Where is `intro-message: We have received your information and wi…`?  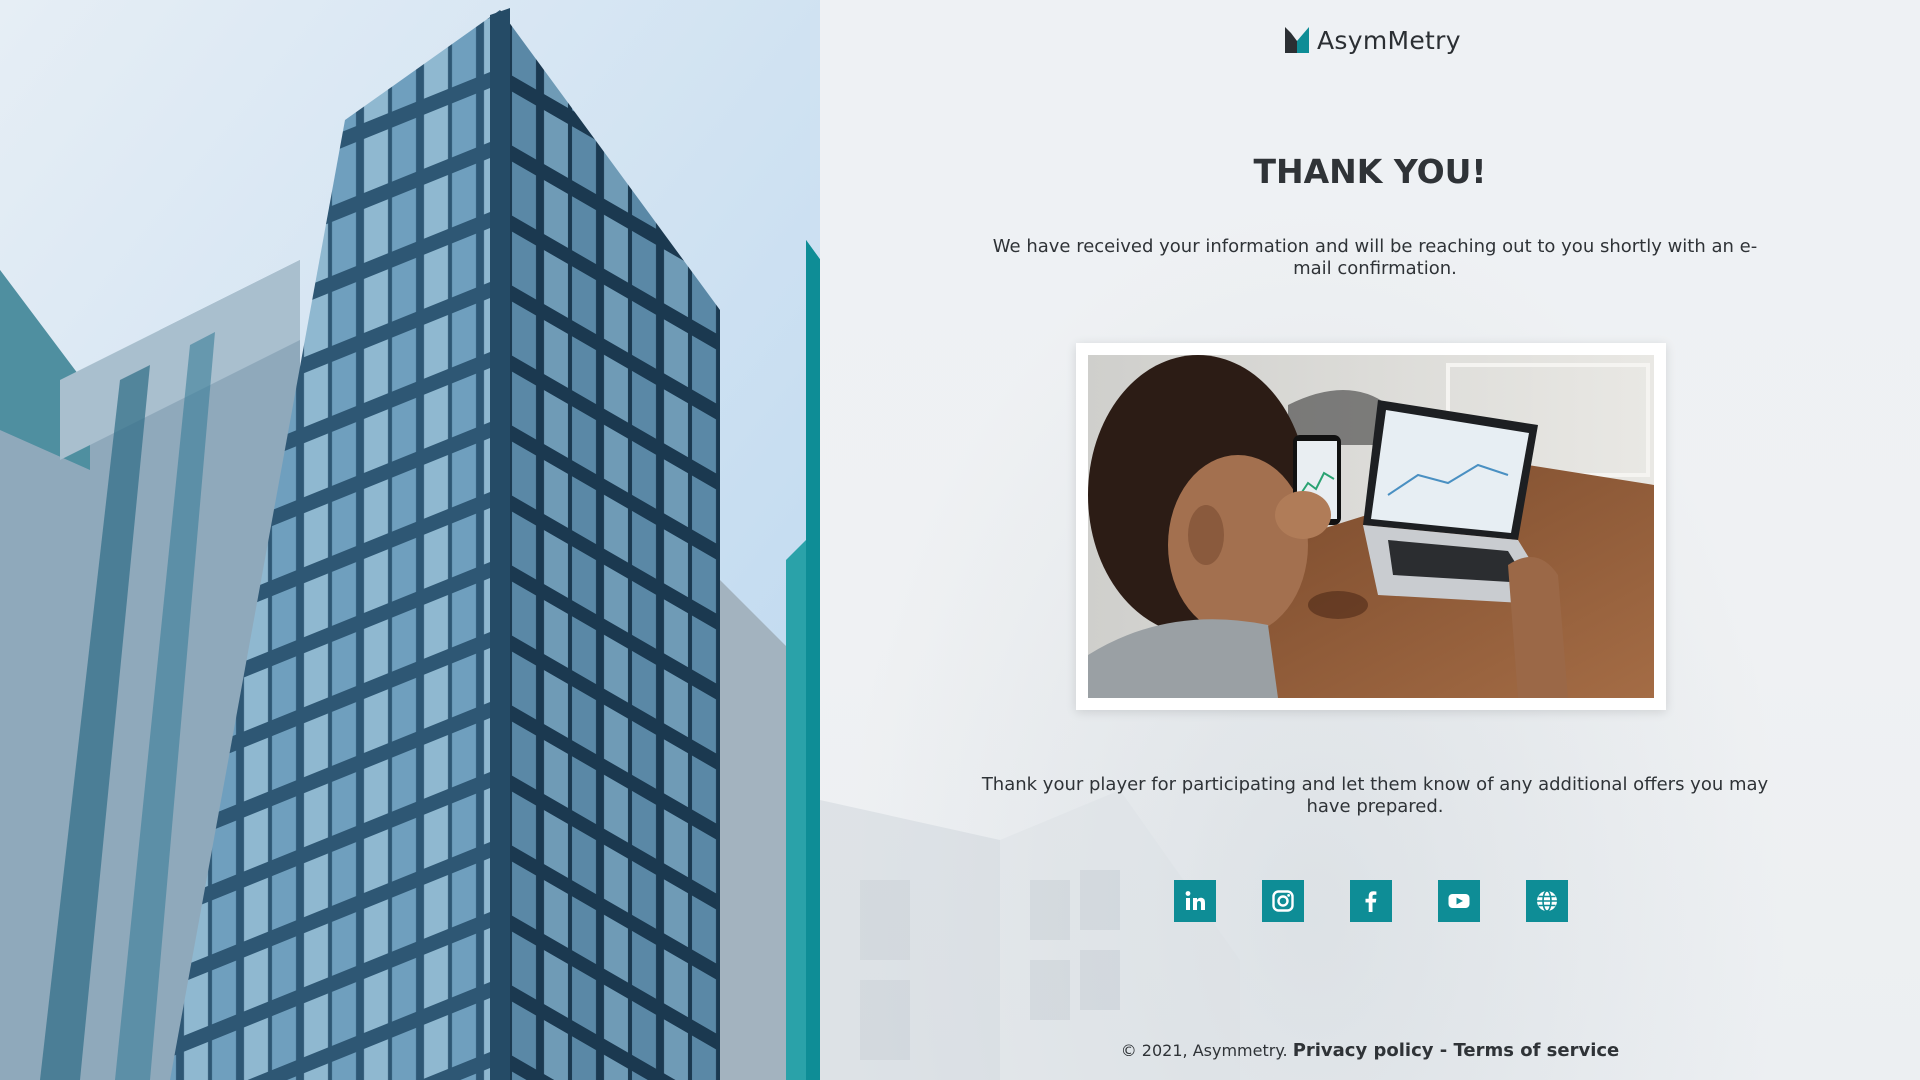 intro-message: We have received your information and wi… is located at coordinates (1375, 257).